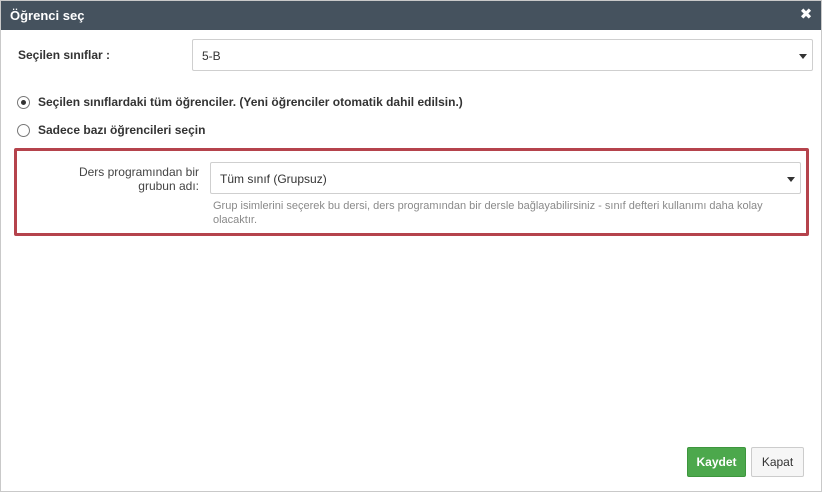  What do you see at coordinates (23, 130) in the screenshot?
I see `some-students-radio` at bounding box center [23, 130].